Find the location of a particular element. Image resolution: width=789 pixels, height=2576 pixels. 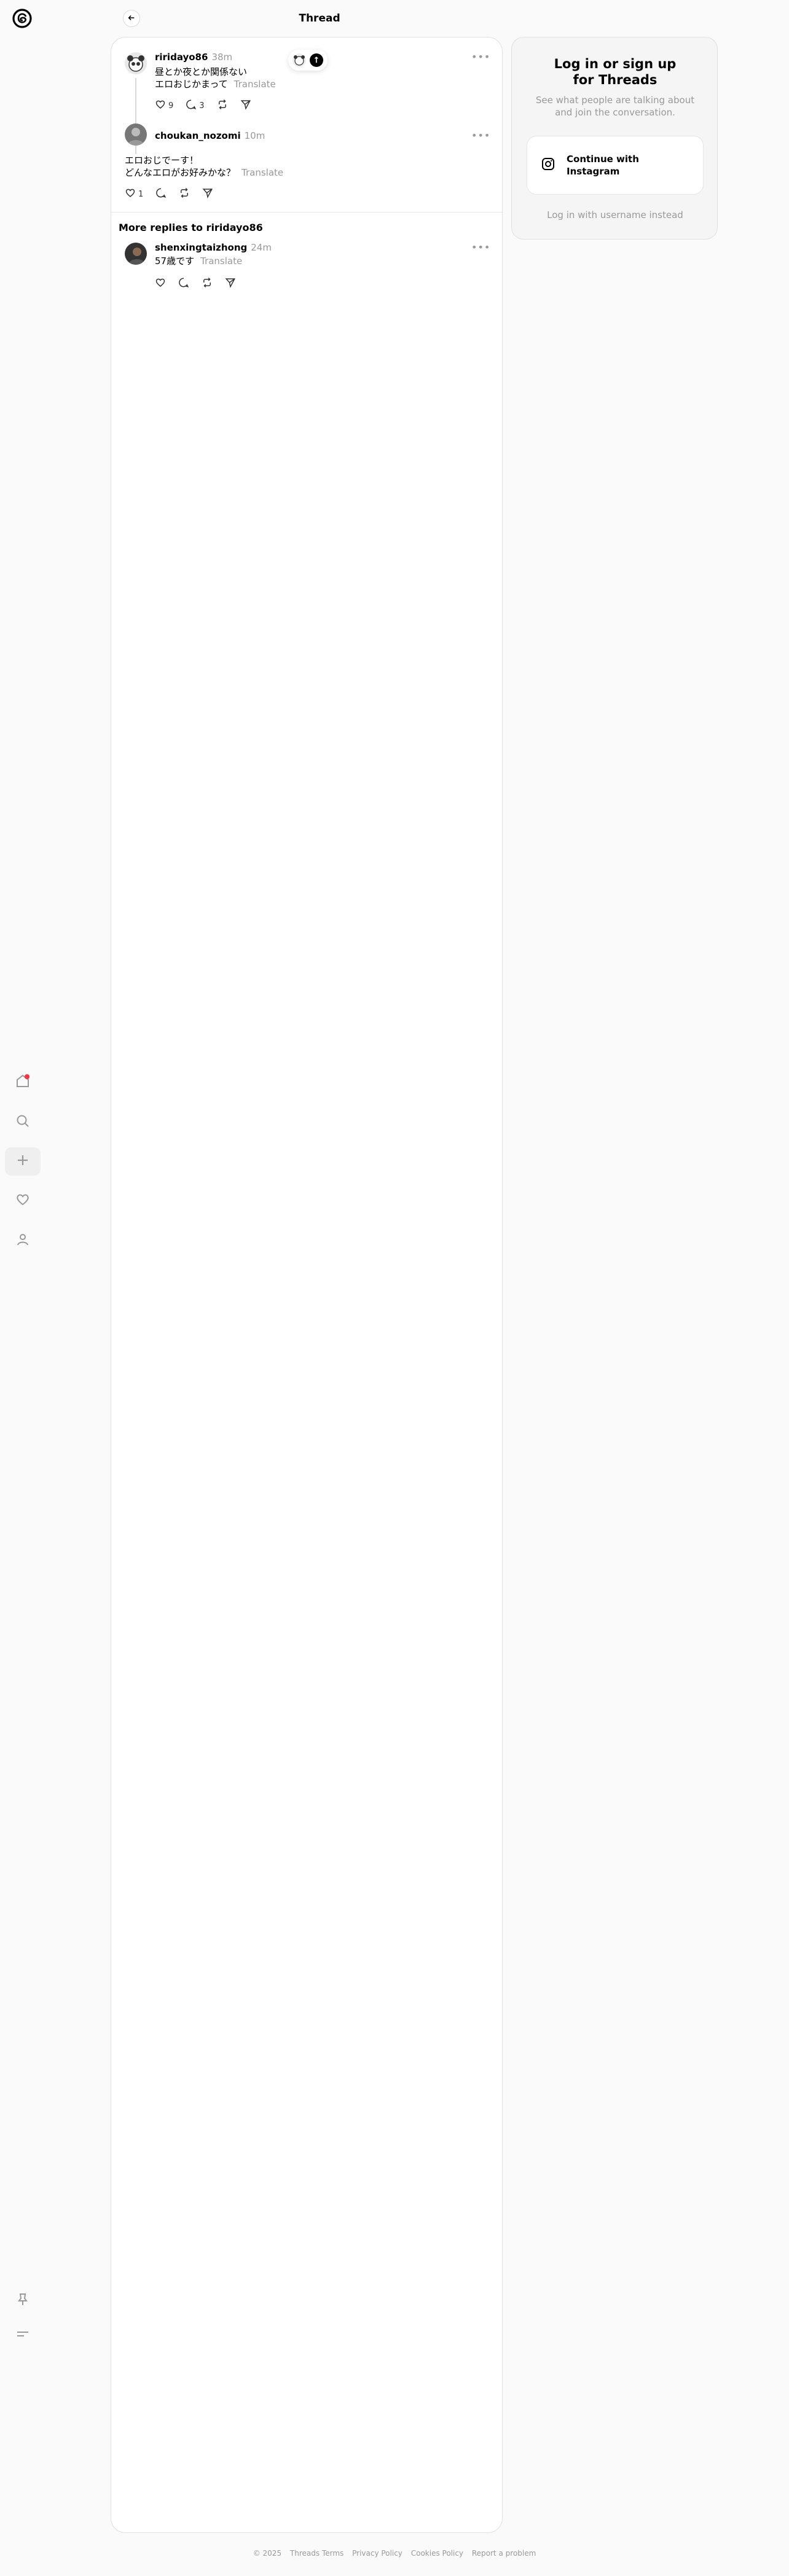

back-button is located at coordinates (131, 18).